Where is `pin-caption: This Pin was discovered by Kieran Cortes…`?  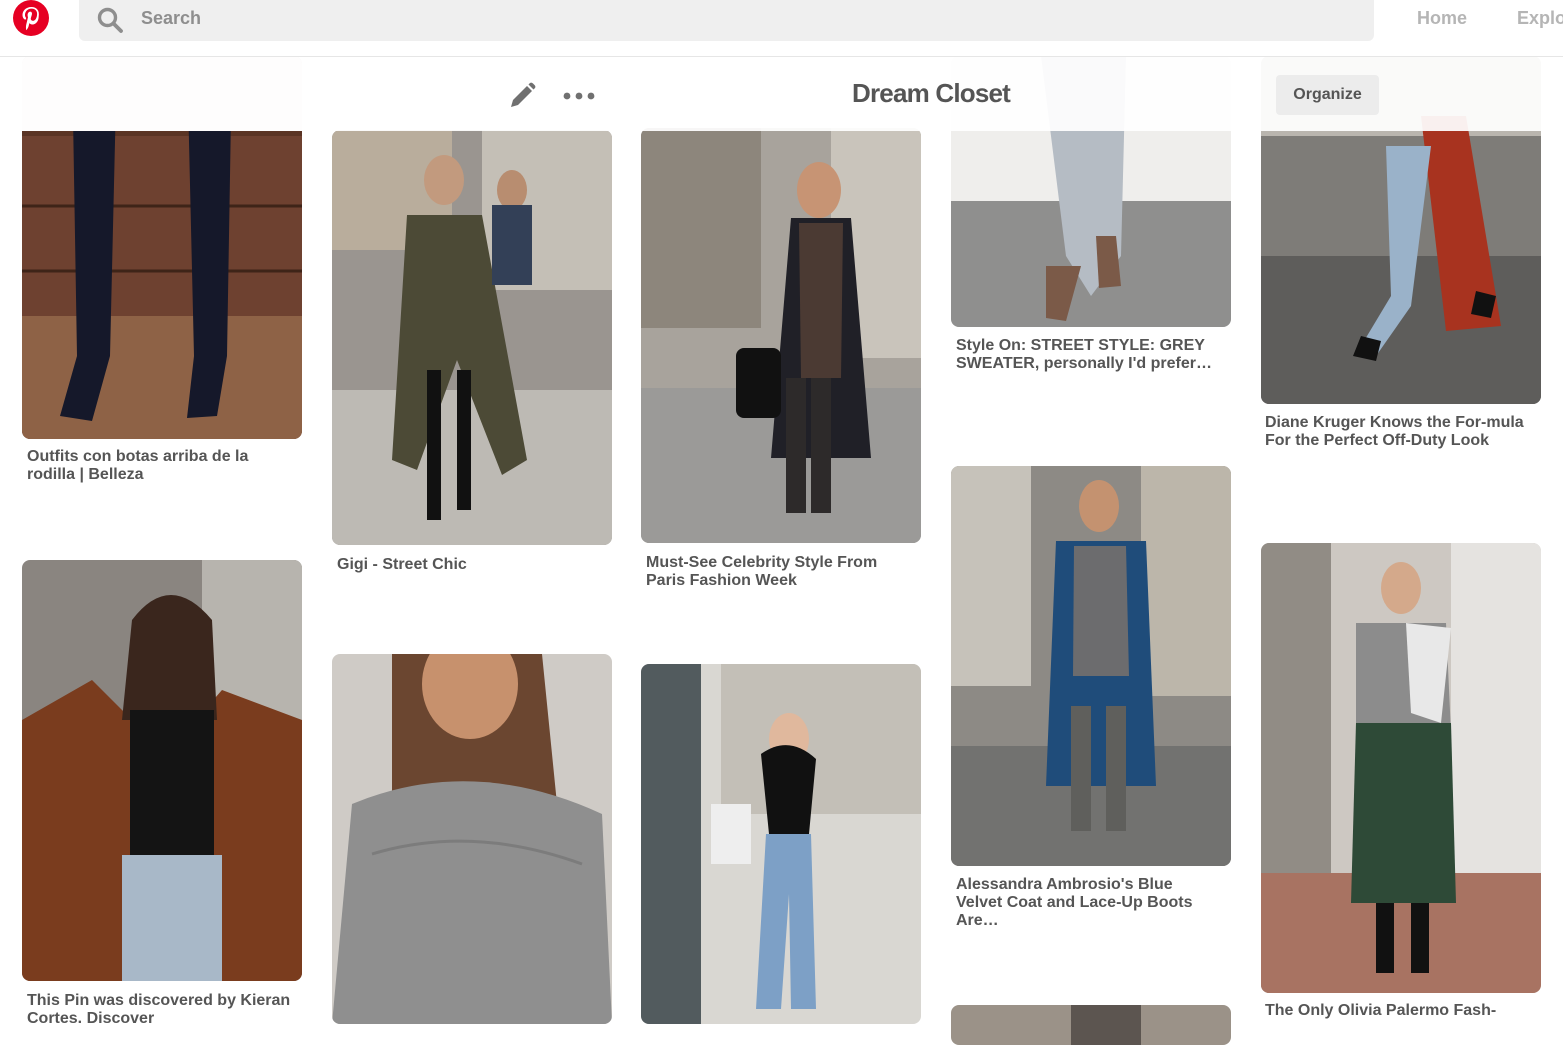 pin-caption: This Pin was discovered by Kieran Cortes… is located at coordinates (159, 1009).